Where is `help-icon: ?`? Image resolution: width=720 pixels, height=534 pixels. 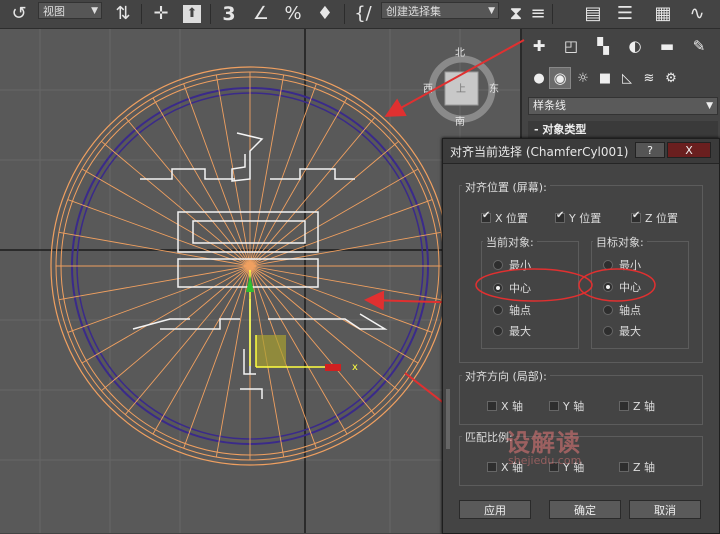
help-icon: ? is located at coordinates (650, 150).